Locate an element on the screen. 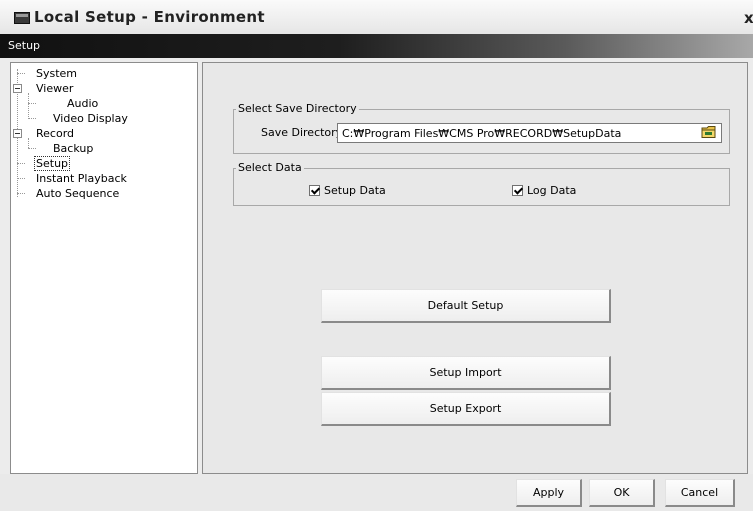 The height and width of the screenshot is (511, 753). tree-item-video-display: Video Display is located at coordinates (90, 118).